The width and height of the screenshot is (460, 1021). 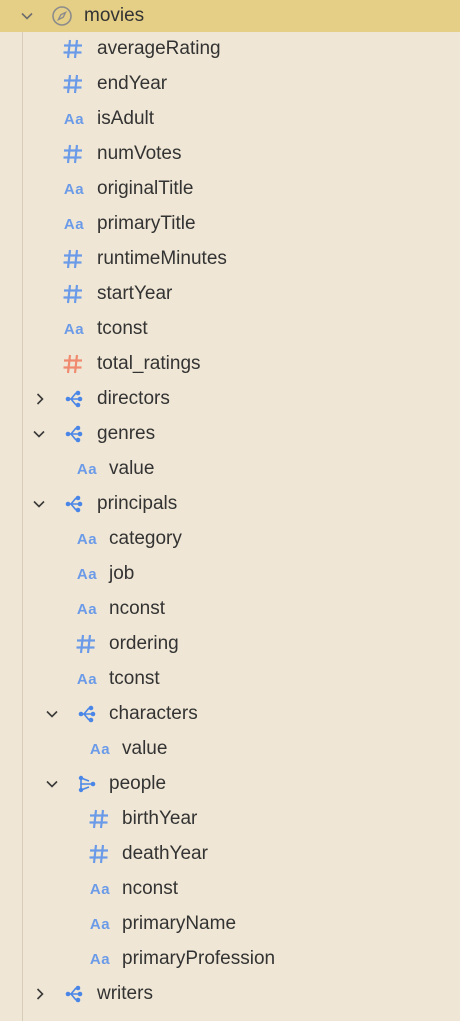 I want to click on field-label: runtimeMinutes, so click(x=162, y=258).